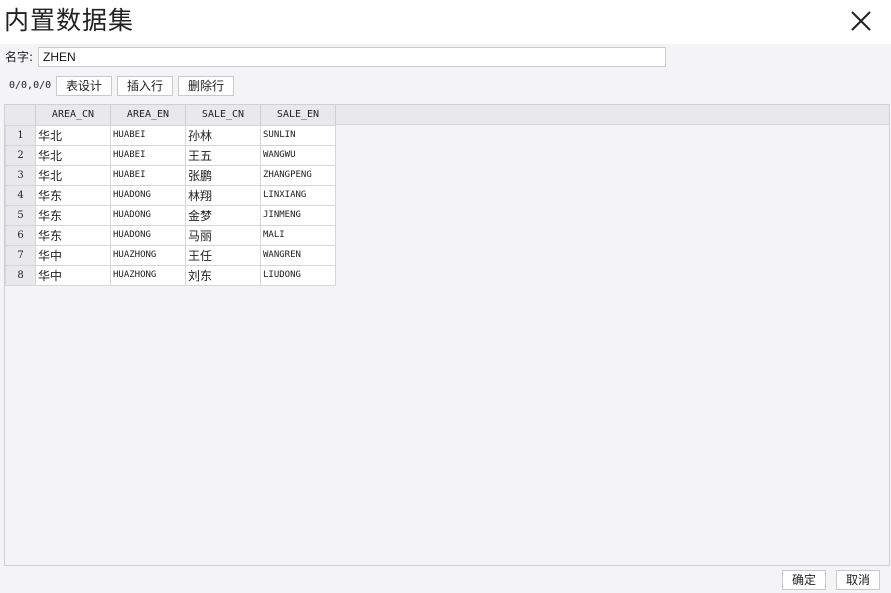 The width and height of the screenshot is (891, 593). What do you see at coordinates (445, 22) in the screenshot?
I see `dialog-title-bar: 内置数据集` at bounding box center [445, 22].